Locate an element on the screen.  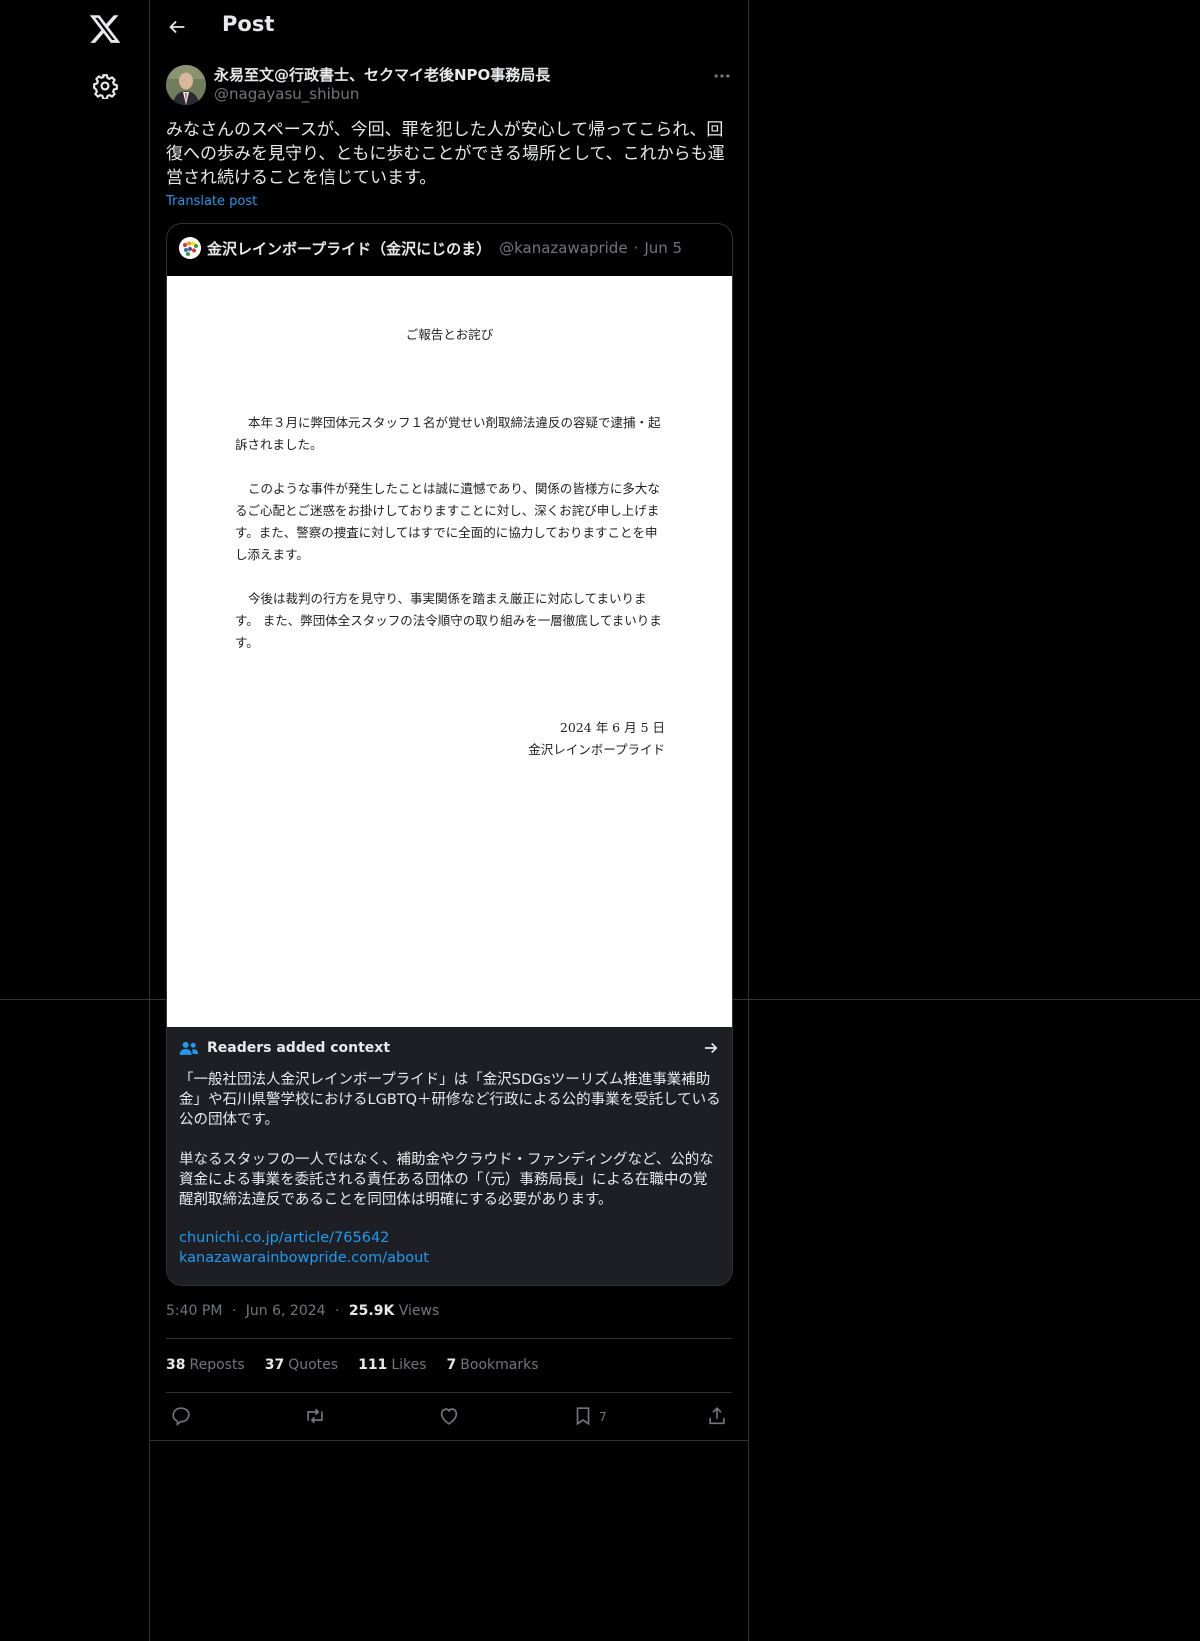
context-link-chunichi: chunichi.co.jp/article/765642 is located at coordinates (284, 1238).